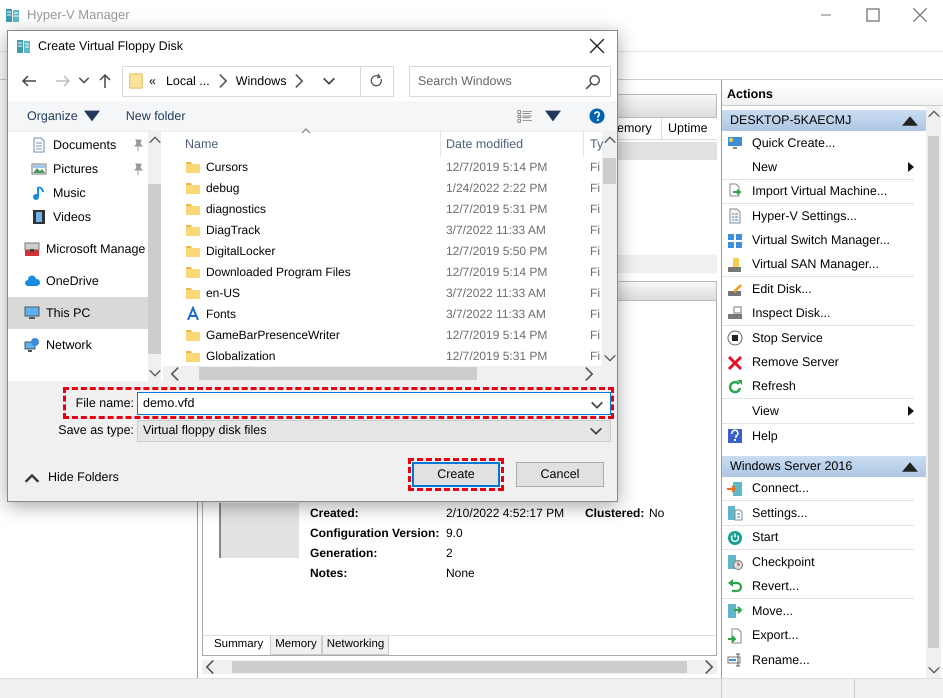  I want to click on nav-item: This PC, so click(78, 313).